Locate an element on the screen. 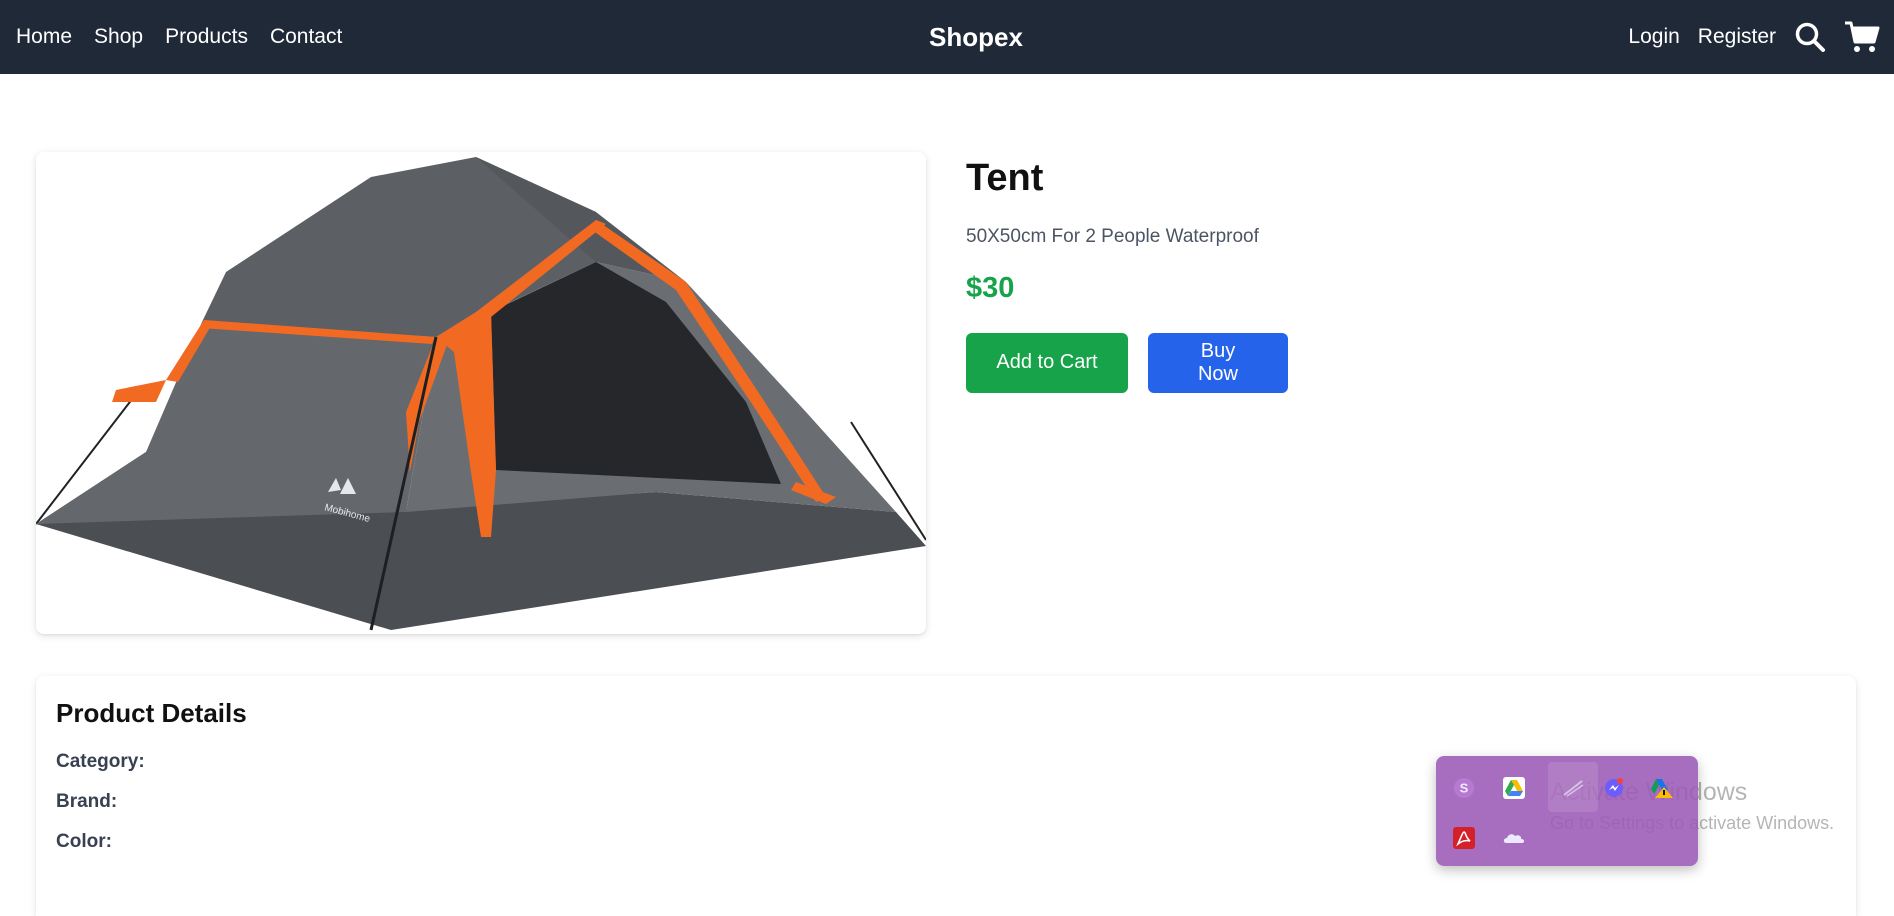 The width and height of the screenshot is (1894, 916). skype-icon: S is located at coordinates (1464, 788).